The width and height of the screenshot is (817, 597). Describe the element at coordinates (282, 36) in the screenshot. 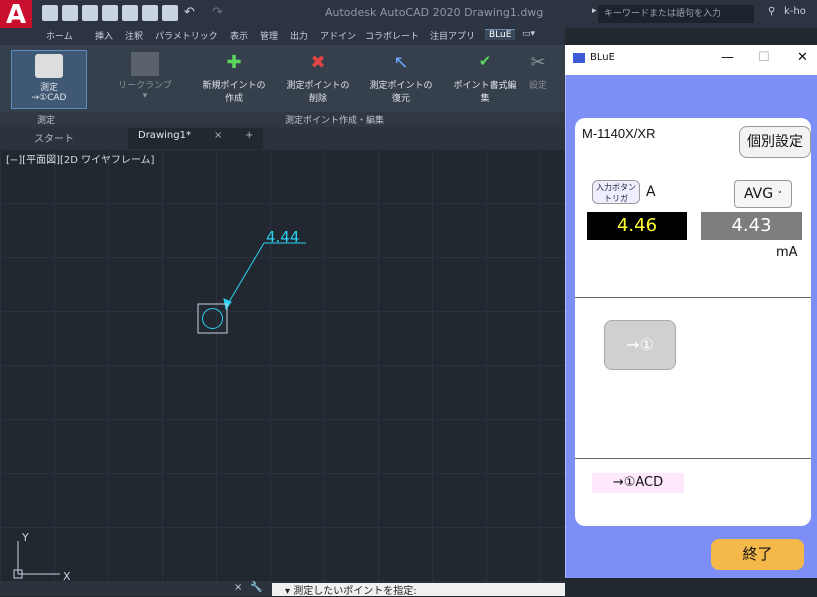

I see `ribbon-tab-bar` at that location.